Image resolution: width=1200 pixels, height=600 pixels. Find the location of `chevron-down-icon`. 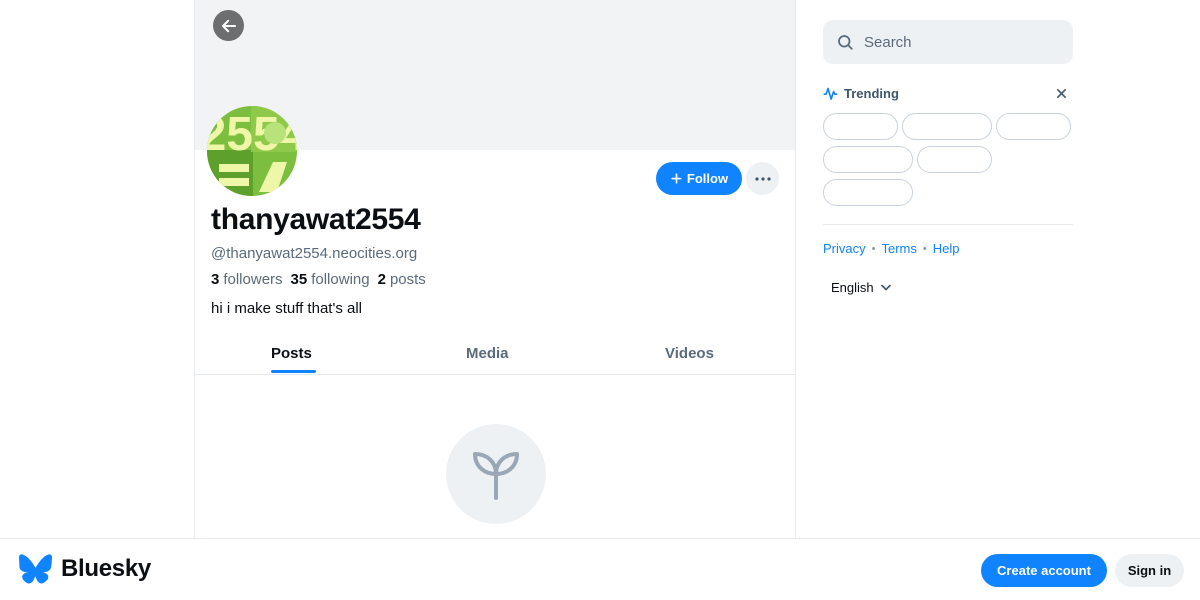

chevron-down-icon is located at coordinates (885, 287).